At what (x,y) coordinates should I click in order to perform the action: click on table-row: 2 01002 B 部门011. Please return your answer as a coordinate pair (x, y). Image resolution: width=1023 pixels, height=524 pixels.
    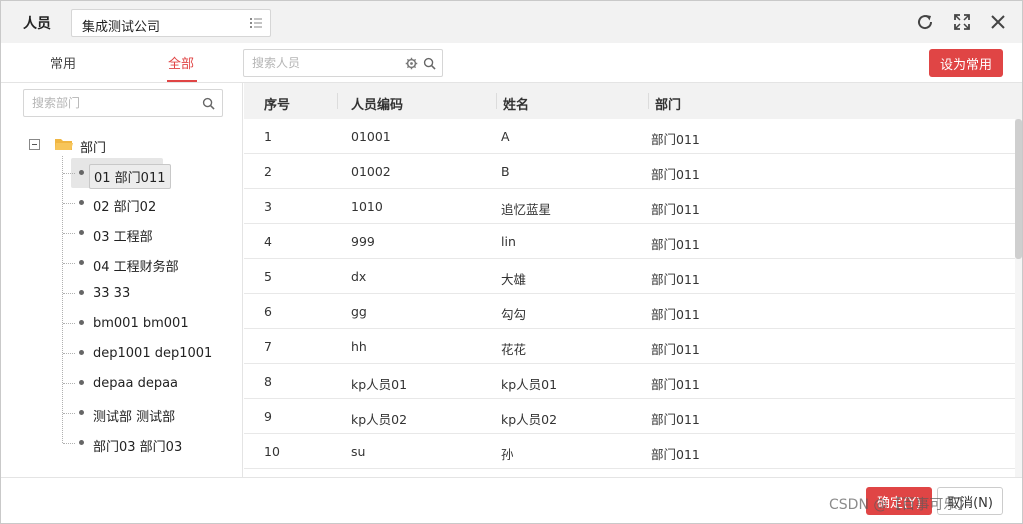
    Looking at the image, I should click on (630, 171).